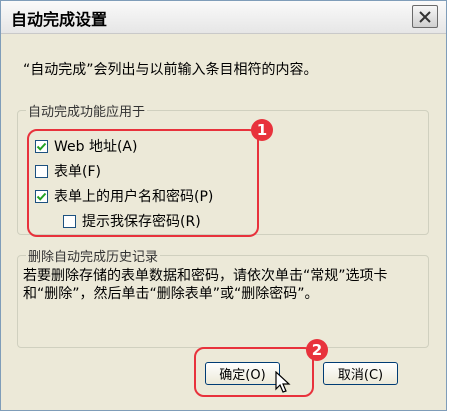  What do you see at coordinates (317, 350) in the screenshot?
I see `annotation-marker-2: 2` at bounding box center [317, 350].